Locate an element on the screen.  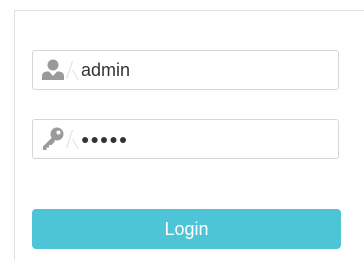
password-value: ●●●●● is located at coordinates (105, 139).